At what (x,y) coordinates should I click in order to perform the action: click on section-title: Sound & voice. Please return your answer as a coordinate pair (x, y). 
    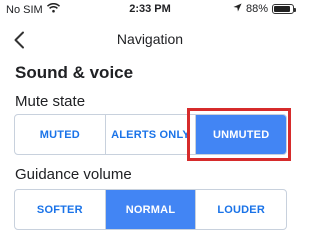
    Looking at the image, I should click on (74, 72).